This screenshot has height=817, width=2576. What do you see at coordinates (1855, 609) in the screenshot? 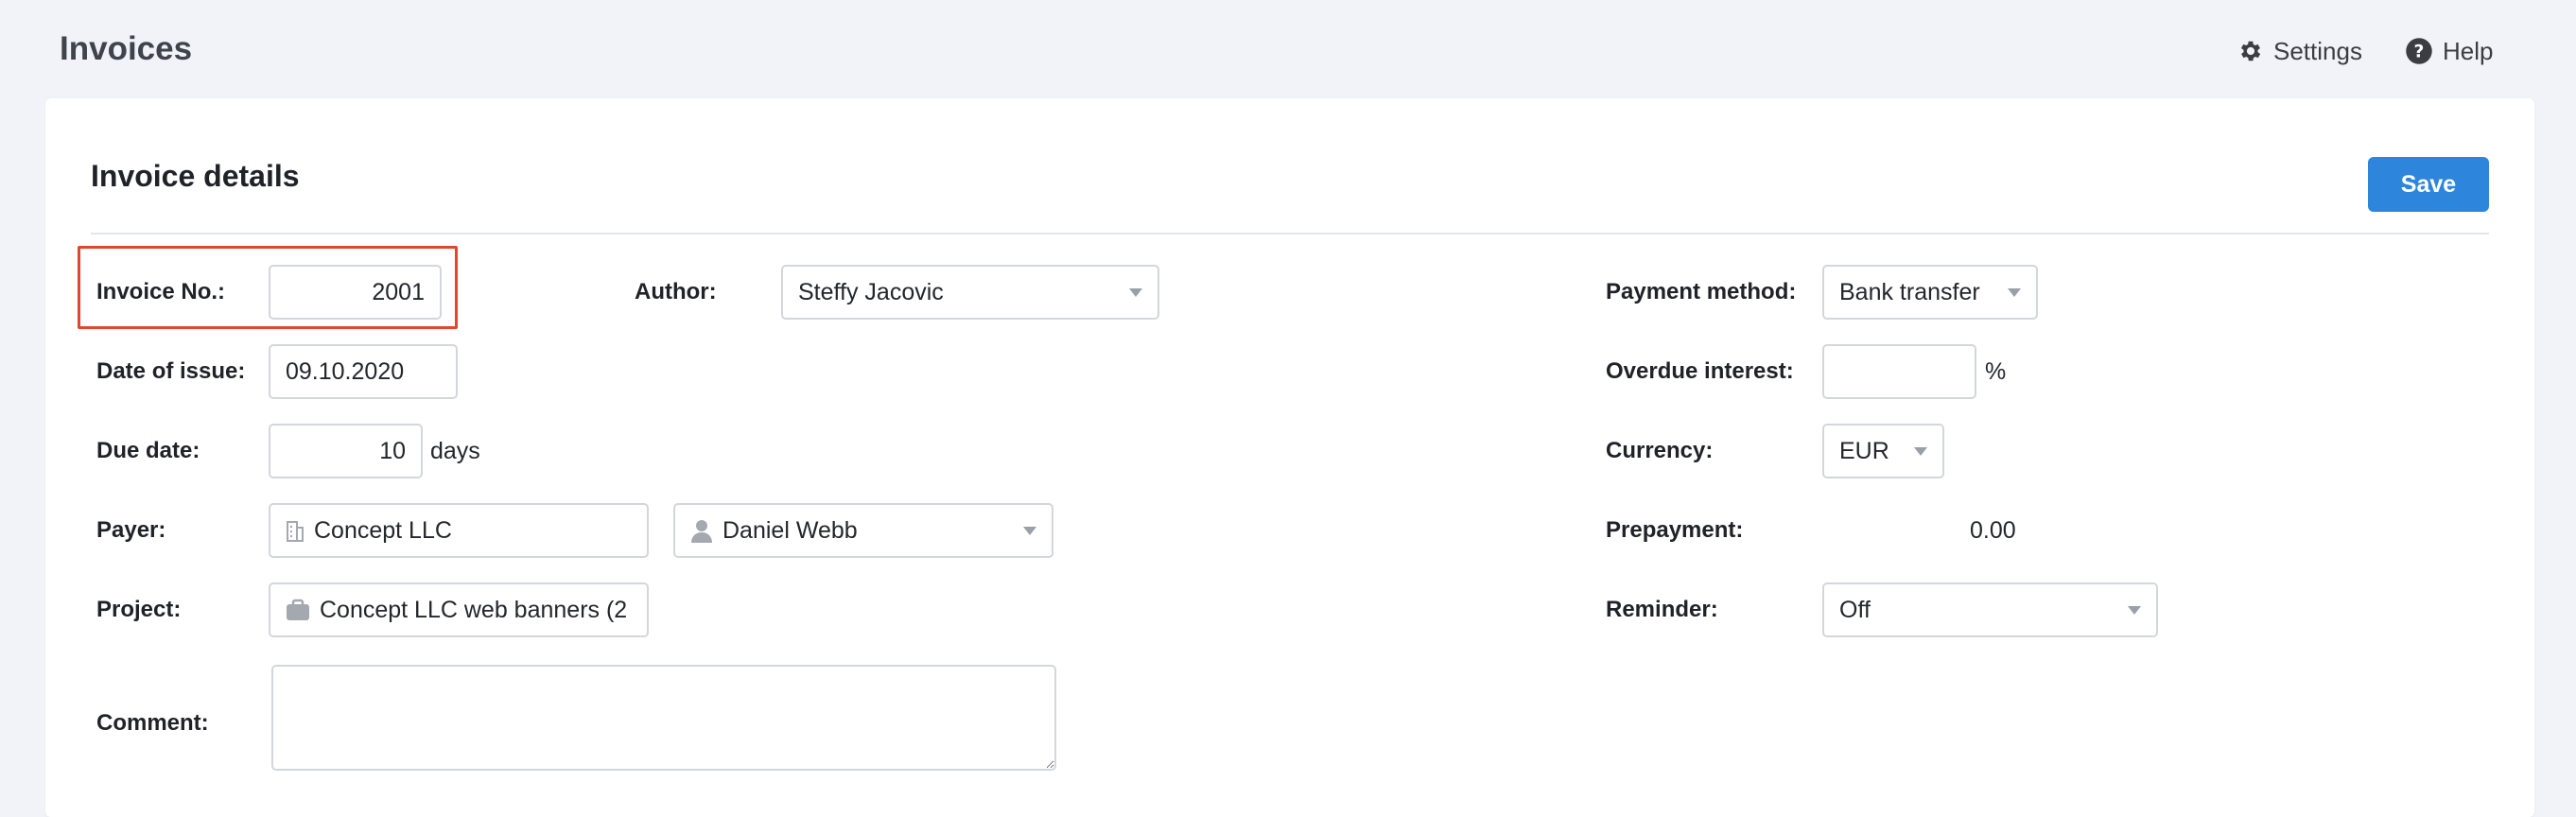
I see `reminder-value: Off` at bounding box center [1855, 609].